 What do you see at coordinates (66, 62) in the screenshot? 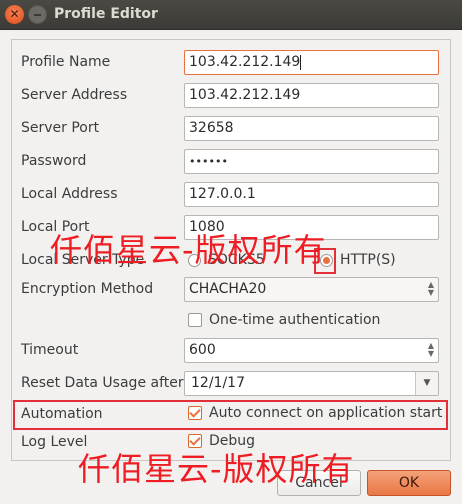
I see `profile-name-label: Profile Name` at bounding box center [66, 62].